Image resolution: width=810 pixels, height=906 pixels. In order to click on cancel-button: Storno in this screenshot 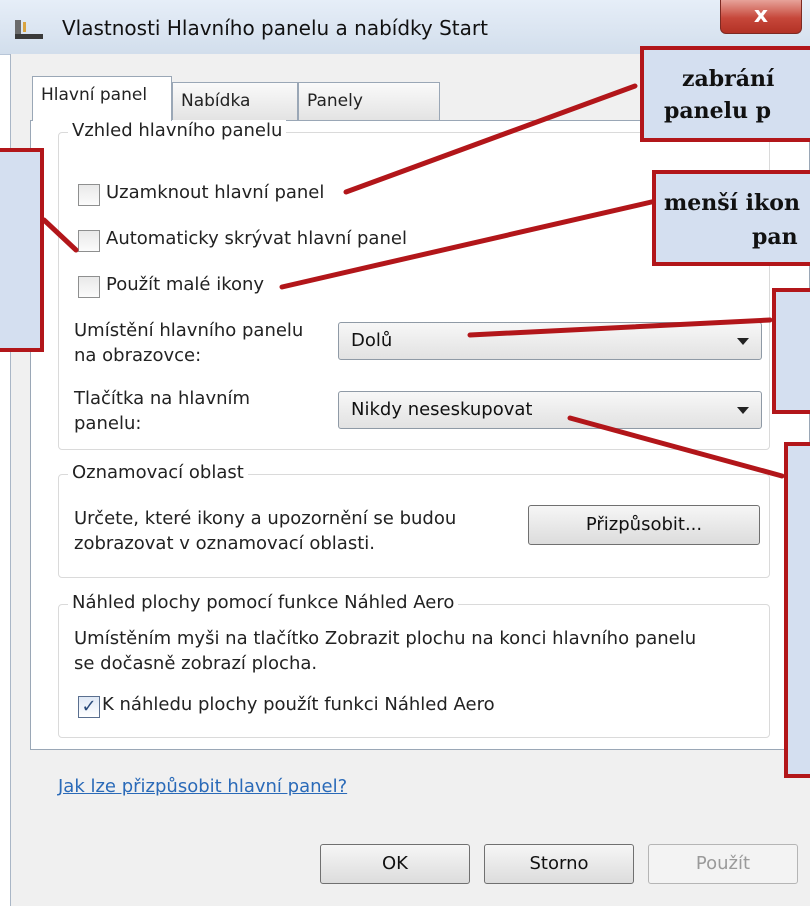, I will do `click(559, 864)`.